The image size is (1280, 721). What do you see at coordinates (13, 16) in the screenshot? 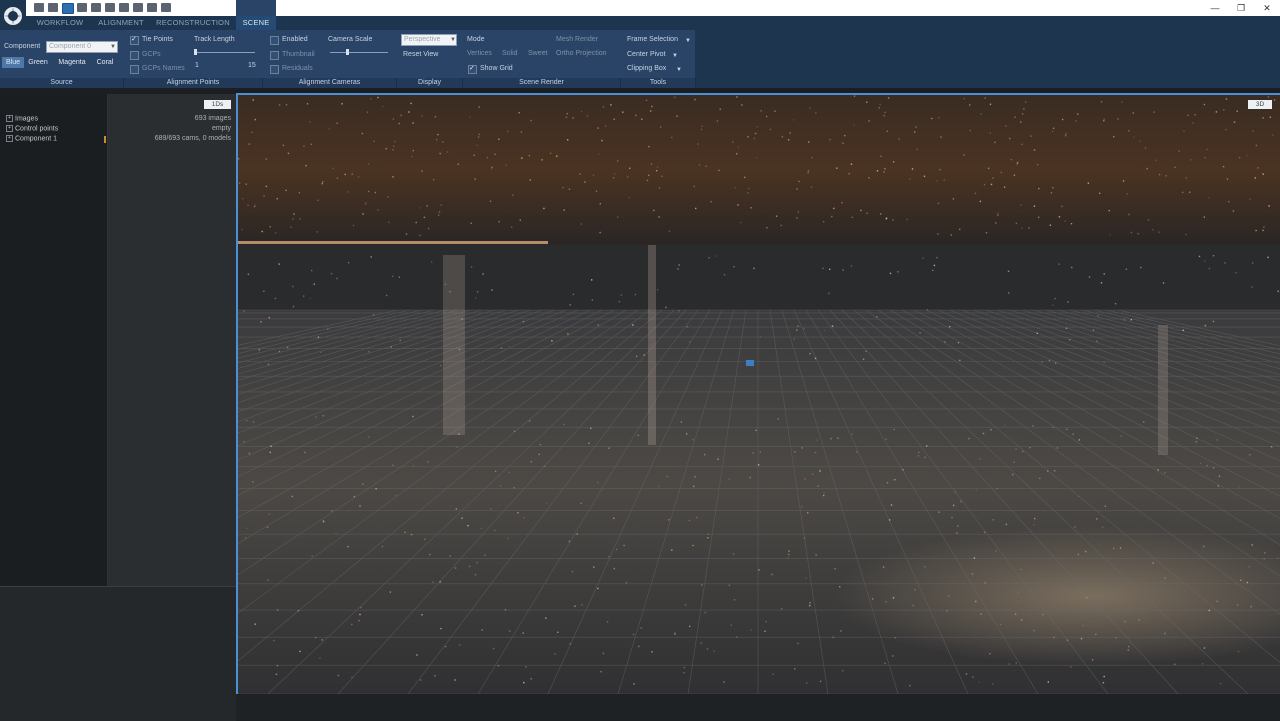
I see `app-logo` at bounding box center [13, 16].